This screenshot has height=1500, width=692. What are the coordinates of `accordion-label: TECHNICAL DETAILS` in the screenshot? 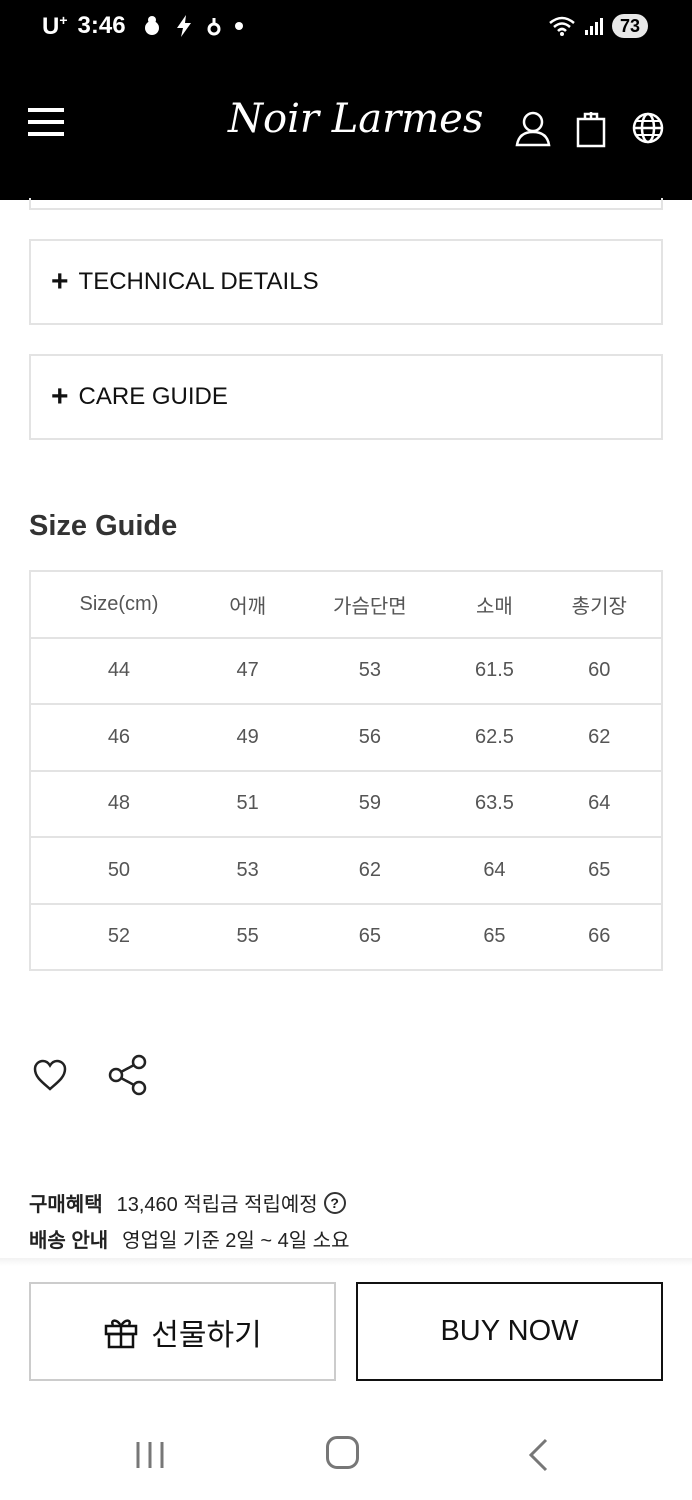 It's located at (198, 281).